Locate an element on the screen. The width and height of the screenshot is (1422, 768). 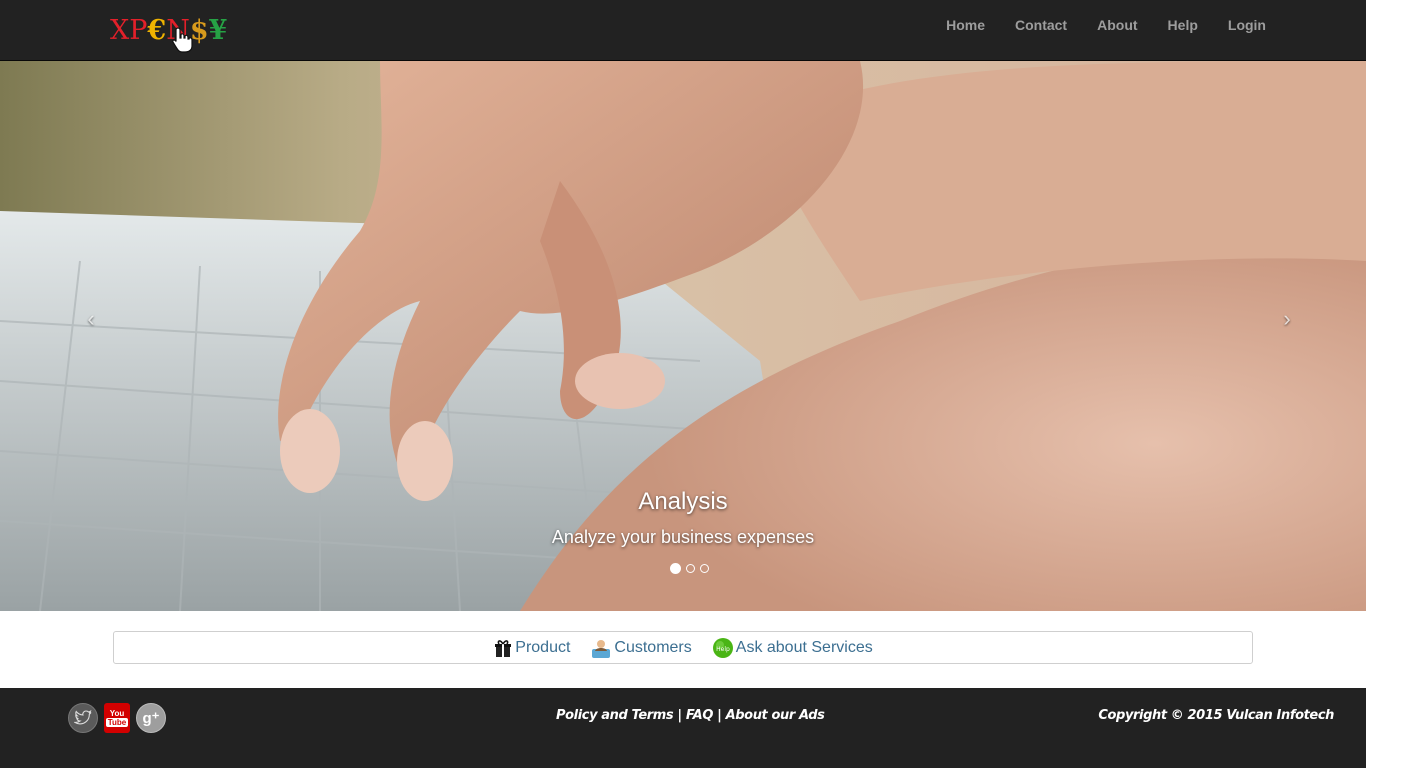
carousel-next-button: › is located at coordinates (1287, 319).